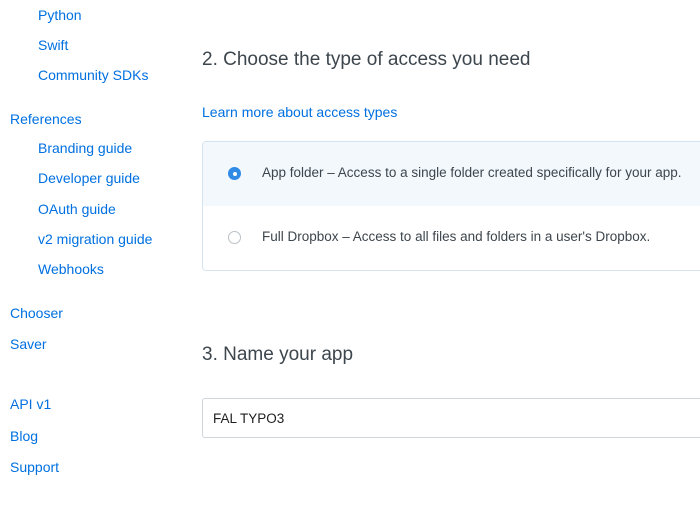 This screenshot has height=525, width=700. What do you see at coordinates (234, 237) in the screenshot?
I see `radio-unselected-icon` at bounding box center [234, 237].